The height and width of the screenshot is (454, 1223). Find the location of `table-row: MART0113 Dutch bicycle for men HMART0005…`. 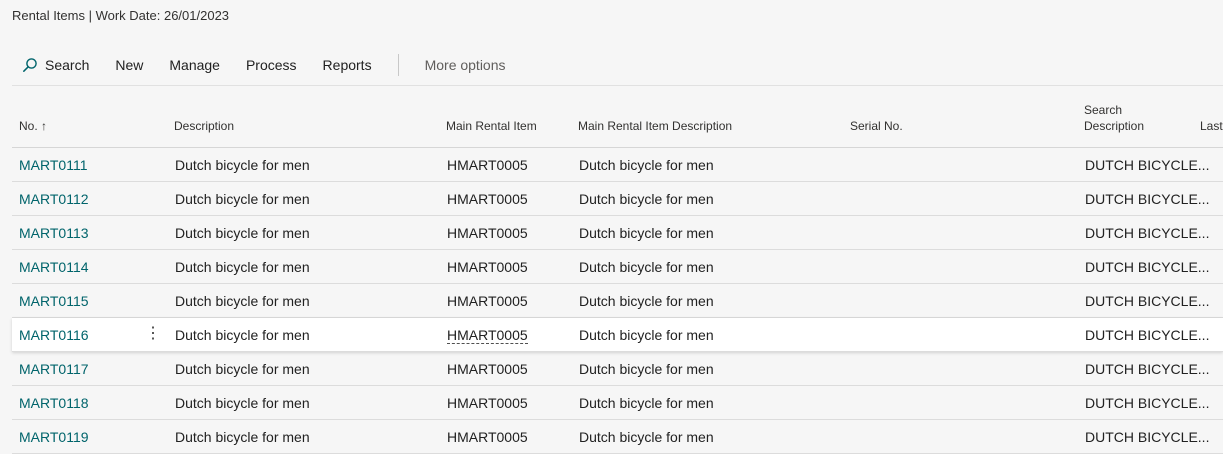

table-row: MART0113 Dutch bicycle for men HMART0005… is located at coordinates (617, 233).